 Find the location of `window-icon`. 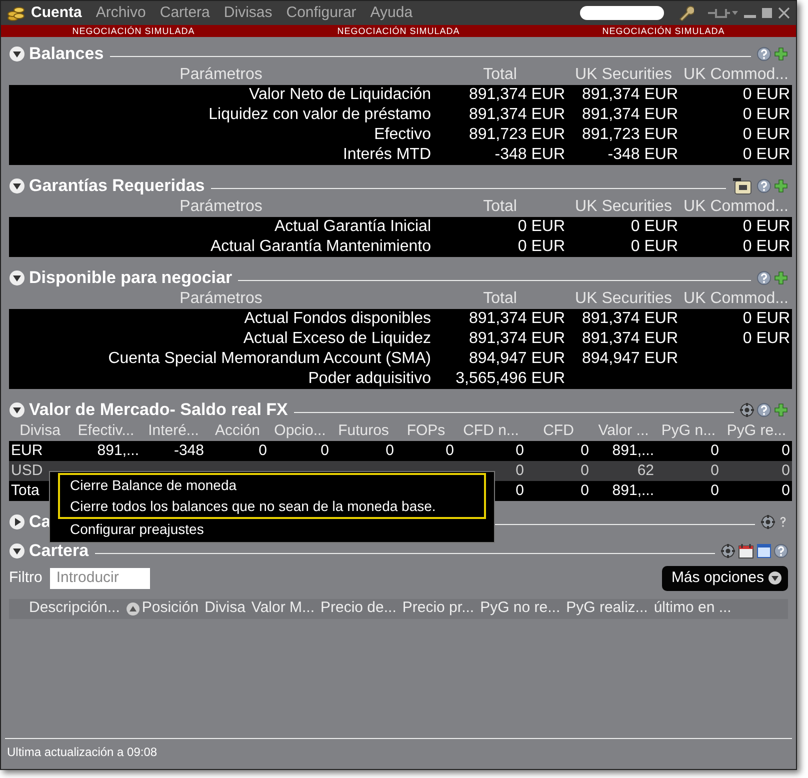

window-icon is located at coordinates (764, 551).